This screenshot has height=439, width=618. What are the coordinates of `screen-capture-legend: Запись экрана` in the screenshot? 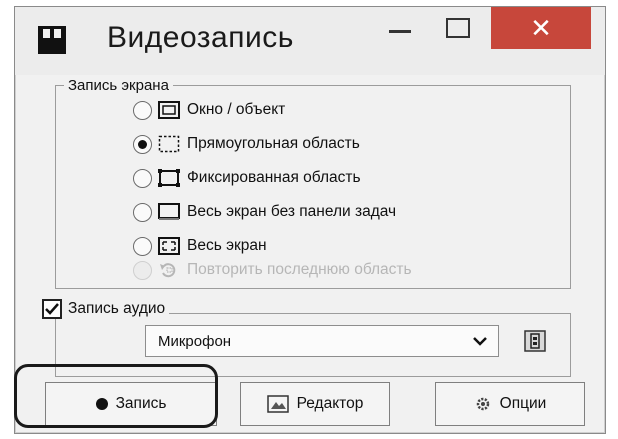 It's located at (118, 85).